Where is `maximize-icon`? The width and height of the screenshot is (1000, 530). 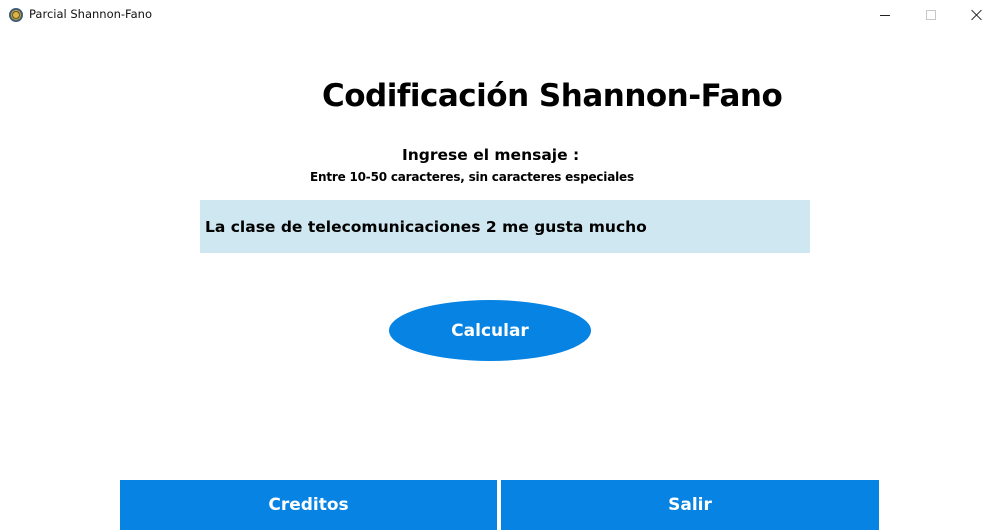
maximize-icon is located at coordinates (931, 15).